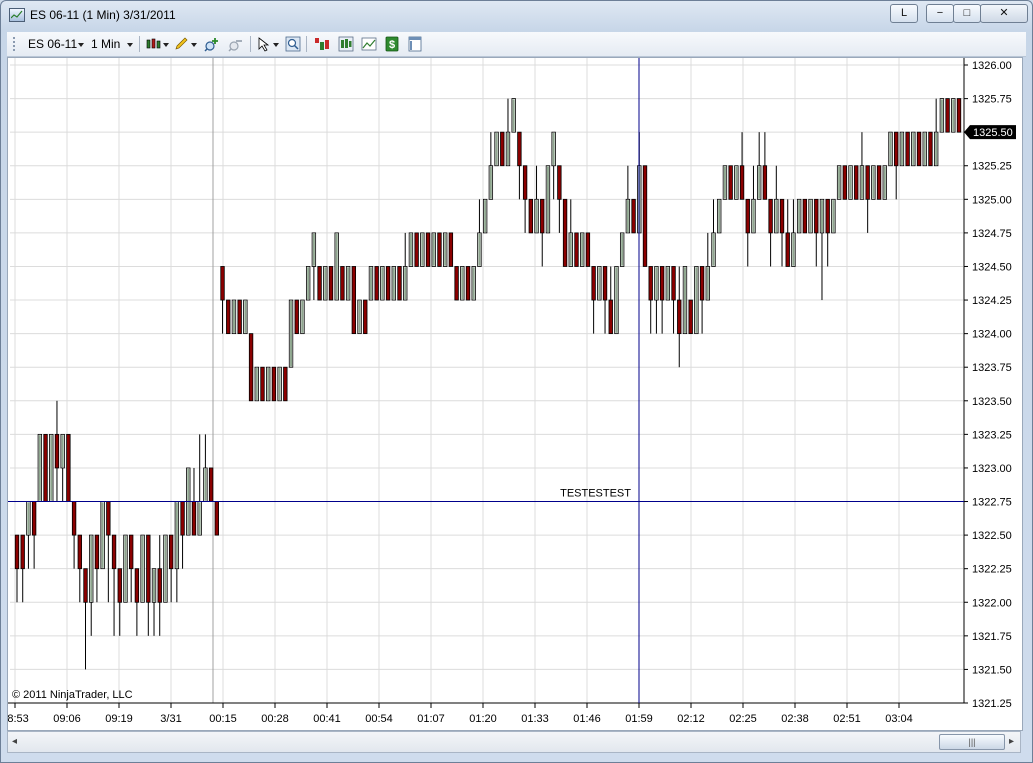 The image size is (1033, 763). Describe the element at coordinates (992, 469) in the screenshot. I see `y-tick-label: 1323.00` at that location.